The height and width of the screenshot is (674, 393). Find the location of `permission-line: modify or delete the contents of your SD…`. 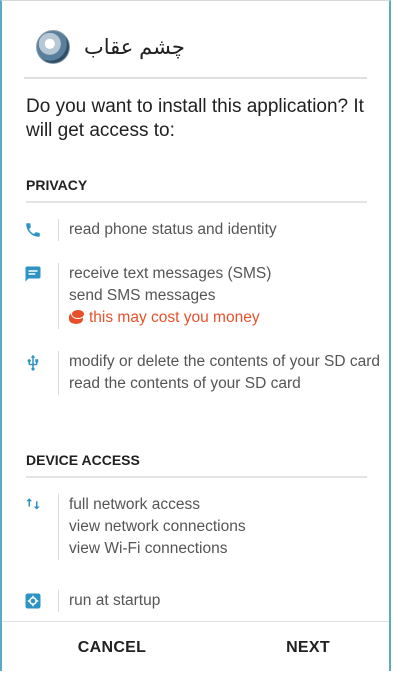

permission-line: modify or delete the contents of your SD… is located at coordinates (225, 361).